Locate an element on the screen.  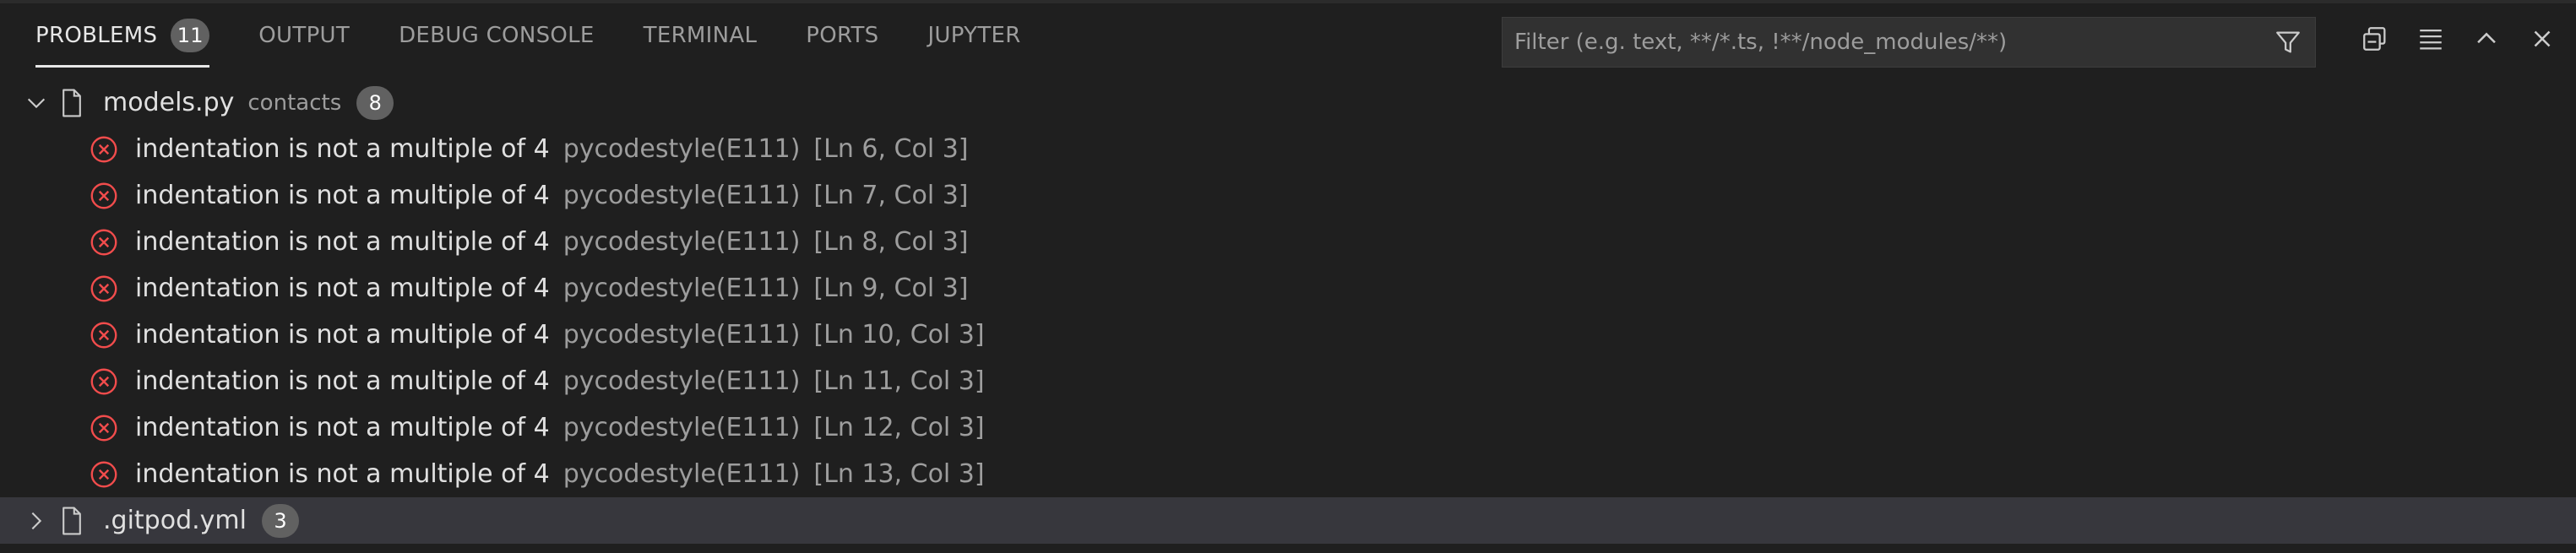
problem-location: [Ln 8, Col 3] is located at coordinates (891, 242).